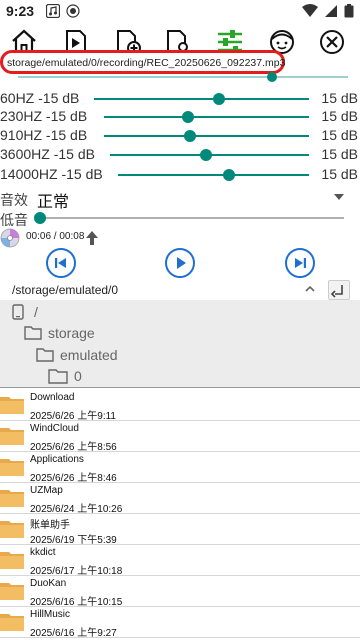 The width and height of the screenshot is (360, 640). What do you see at coordinates (53, 11) in the screenshot?
I see `music-note-icon` at bounding box center [53, 11].